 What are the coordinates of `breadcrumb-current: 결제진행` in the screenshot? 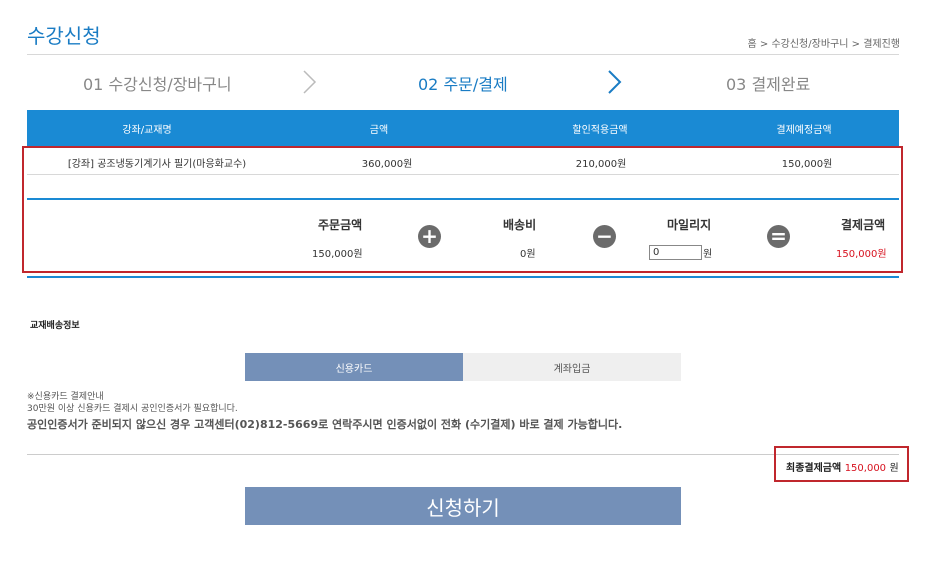 It's located at (881, 44).